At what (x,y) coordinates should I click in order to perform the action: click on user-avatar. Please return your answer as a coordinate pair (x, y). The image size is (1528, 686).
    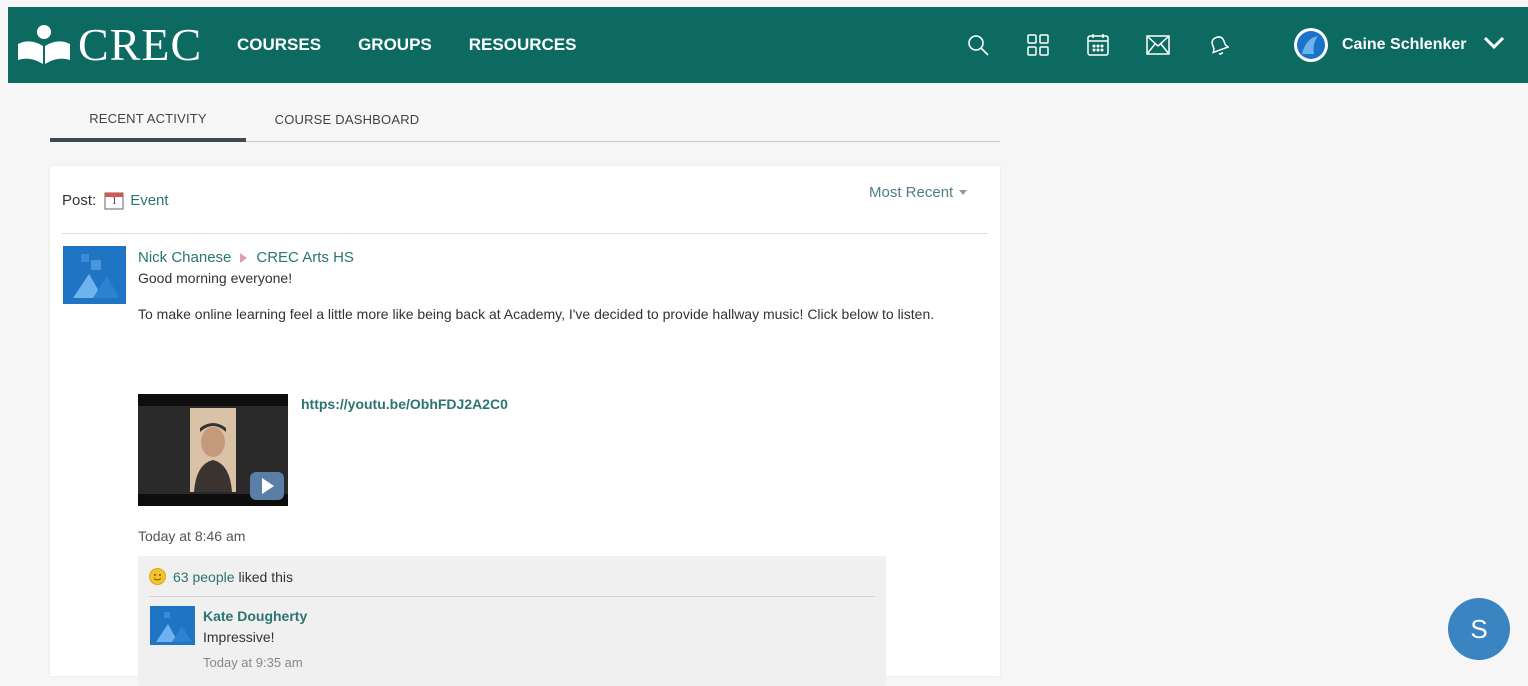
    Looking at the image, I should click on (1311, 45).